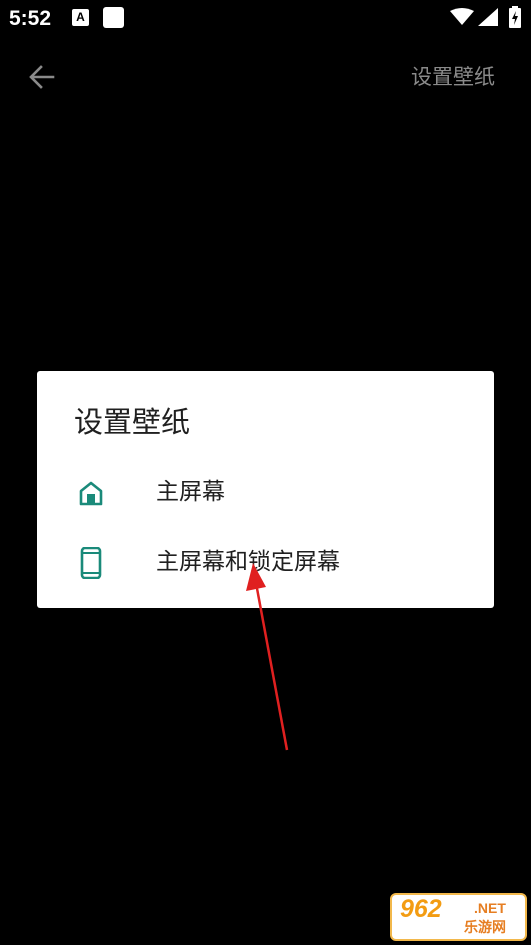 This screenshot has height=945, width=531. Describe the element at coordinates (485, 928) in the screenshot. I see `watermark-sub: 乐游网` at that location.